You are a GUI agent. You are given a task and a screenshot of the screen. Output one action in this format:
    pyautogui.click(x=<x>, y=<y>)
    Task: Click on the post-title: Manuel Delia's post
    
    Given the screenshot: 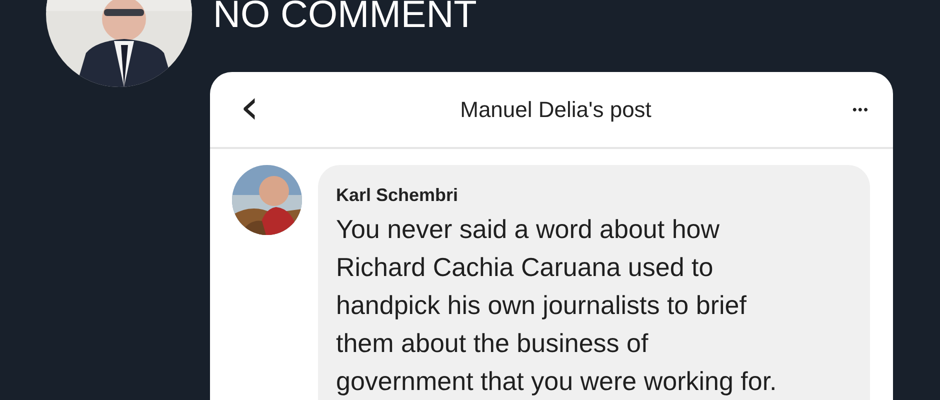 What is the action you would take?
    pyautogui.click(x=555, y=109)
    